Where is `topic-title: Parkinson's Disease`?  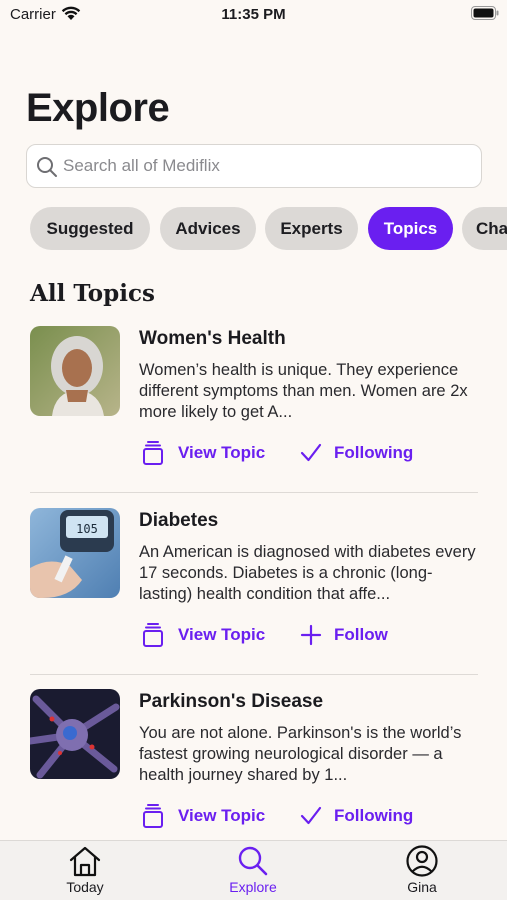
topic-title: Parkinson's Disease is located at coordinates (231, 701).